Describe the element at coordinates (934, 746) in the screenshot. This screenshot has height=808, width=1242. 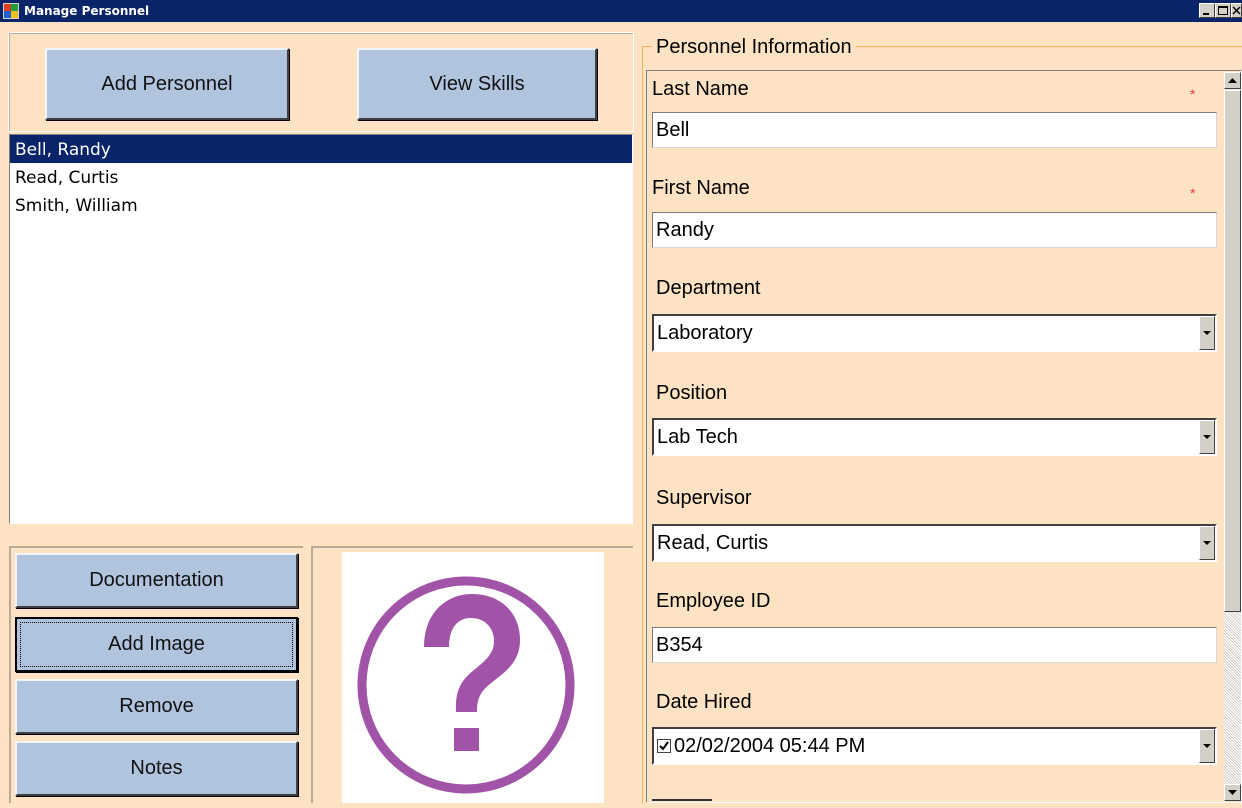
I see `date-hired-picker: 02/02/2004 05:44 PM` at that location.